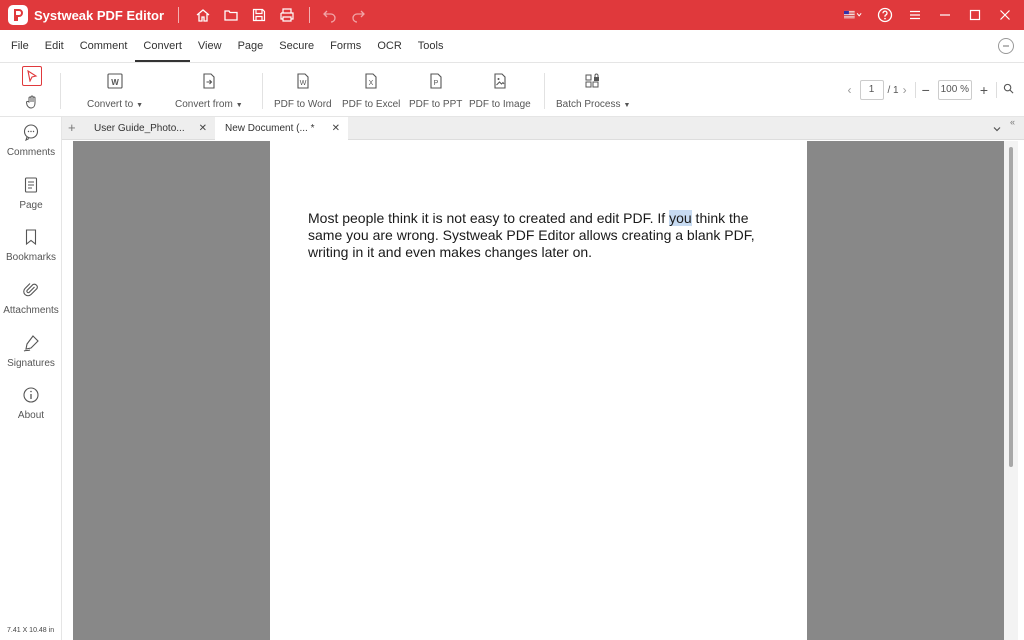 The image size is (1024, 640). Describe the element at coordinates (20, 46) in the screenshot. I see `menu-file: File` at that location.